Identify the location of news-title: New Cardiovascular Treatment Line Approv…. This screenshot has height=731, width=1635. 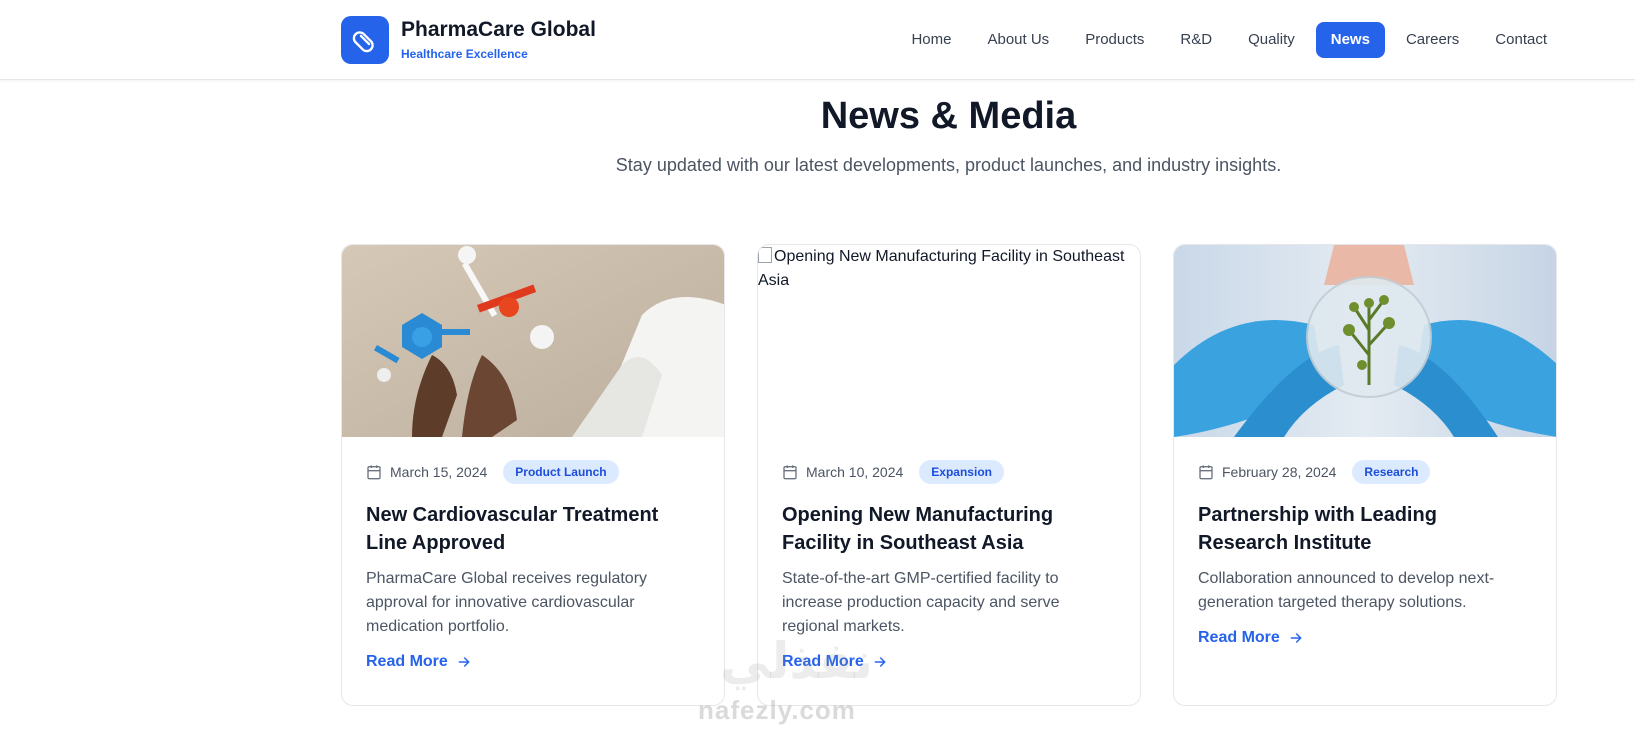
(533, 529).